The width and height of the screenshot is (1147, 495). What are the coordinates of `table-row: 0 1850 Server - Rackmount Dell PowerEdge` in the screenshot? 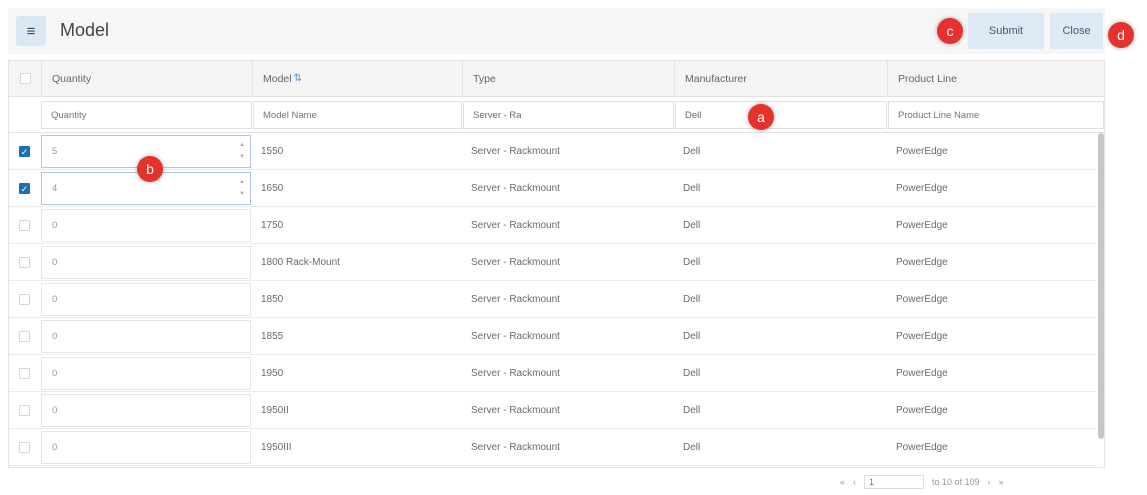 It's located at (553, 299).